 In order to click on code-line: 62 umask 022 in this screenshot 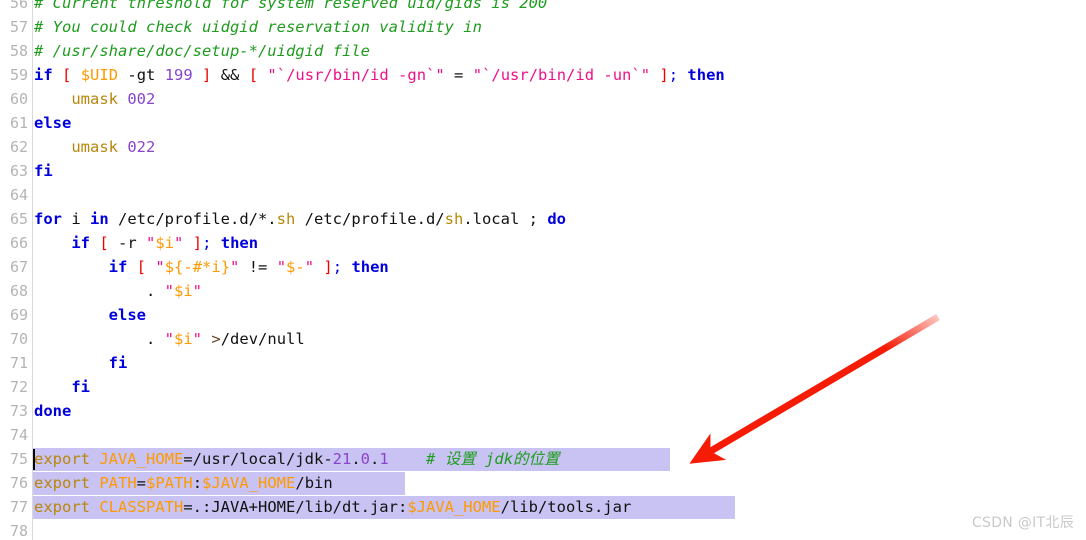, I will do `click(543, 147)`.